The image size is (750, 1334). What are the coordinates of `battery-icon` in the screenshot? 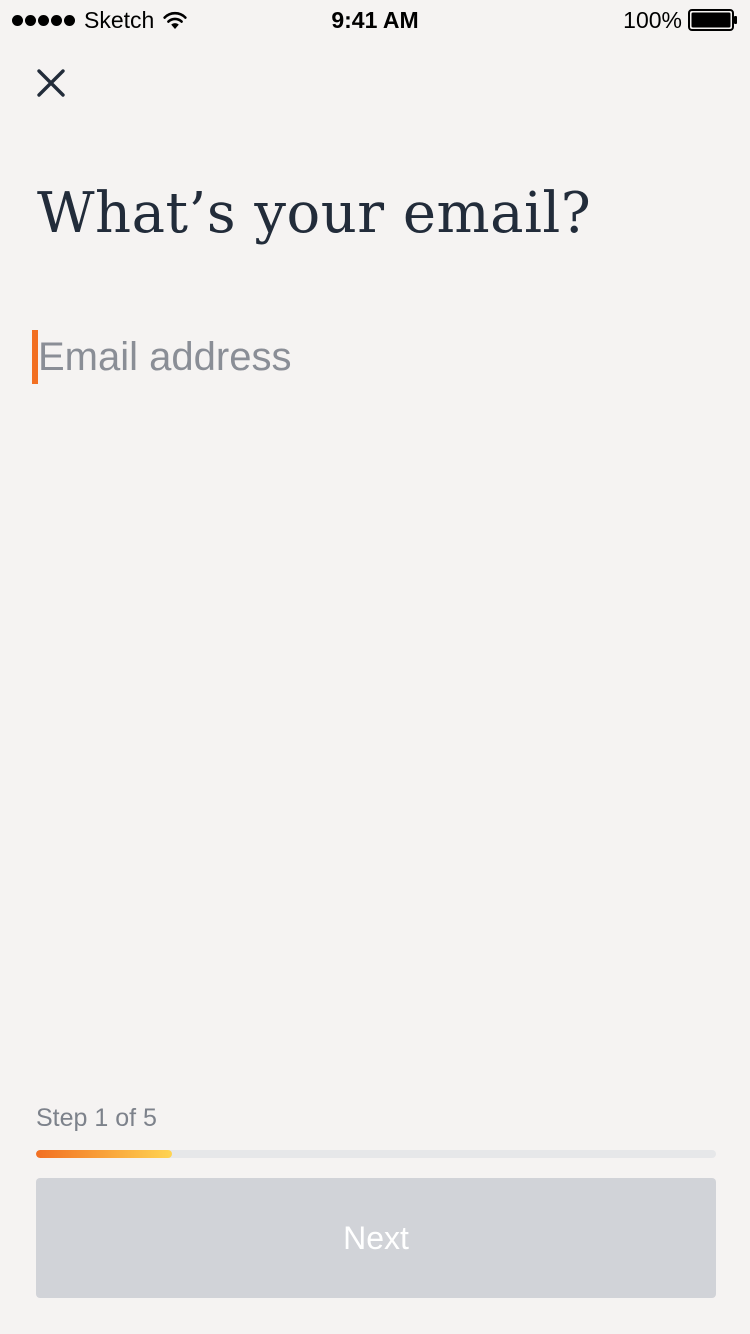 It's located at (712, 20).